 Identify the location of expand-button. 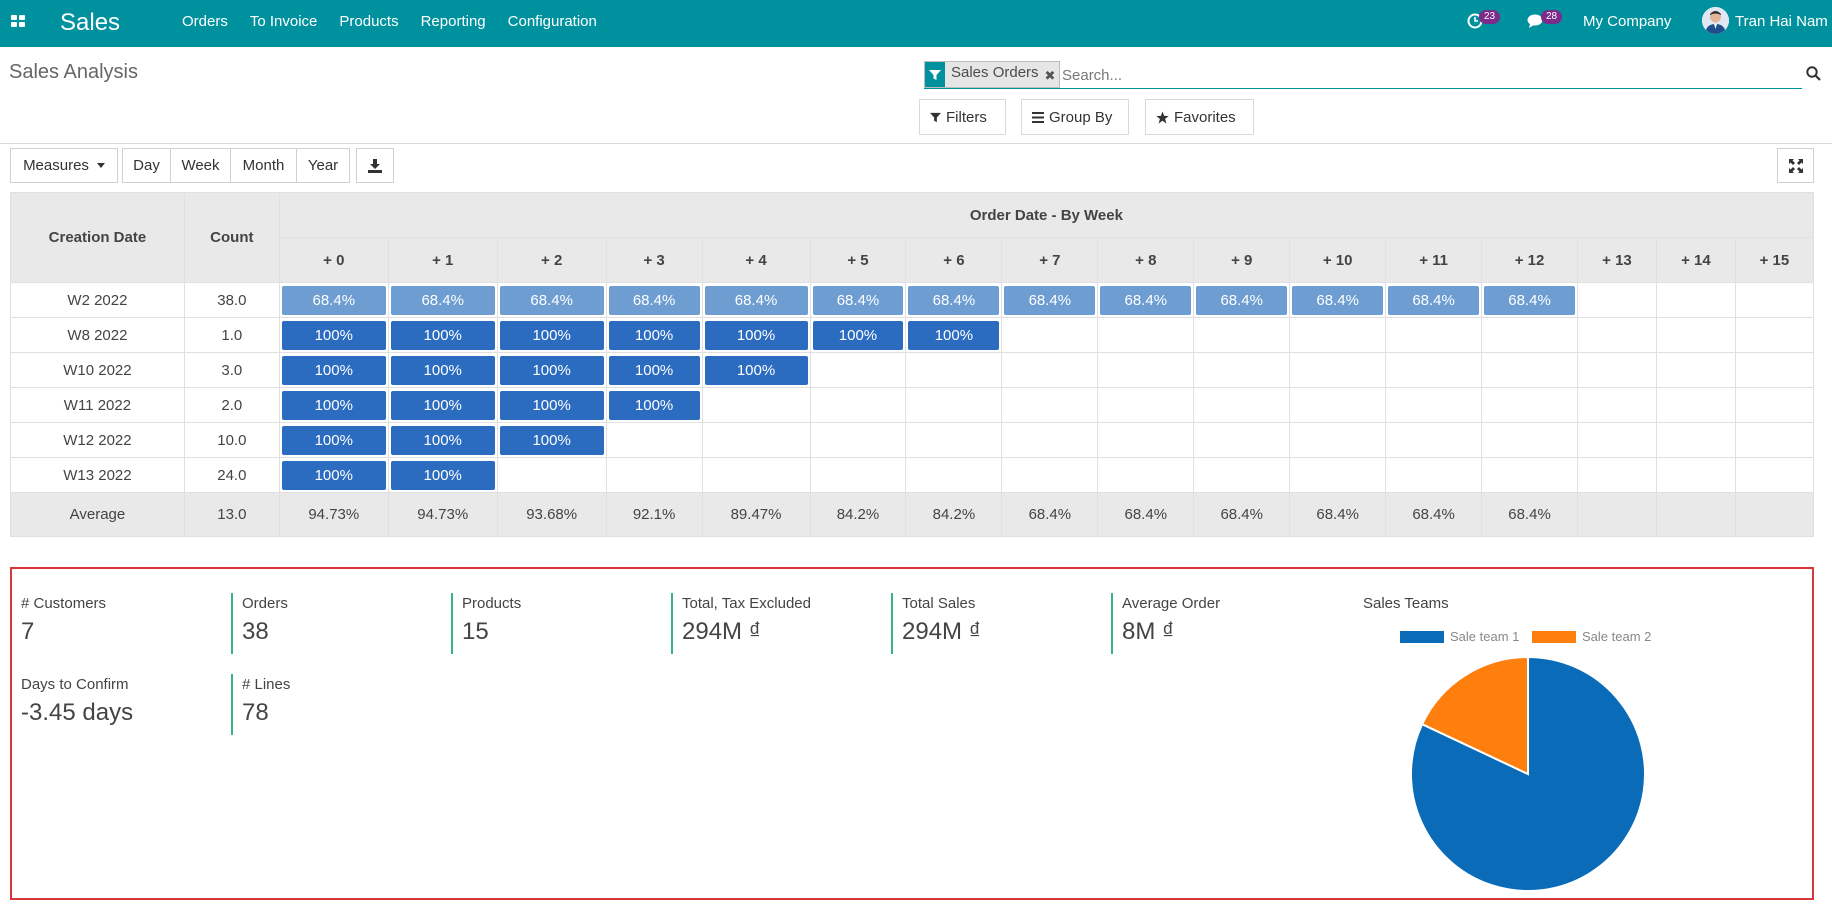
(1795, 165).